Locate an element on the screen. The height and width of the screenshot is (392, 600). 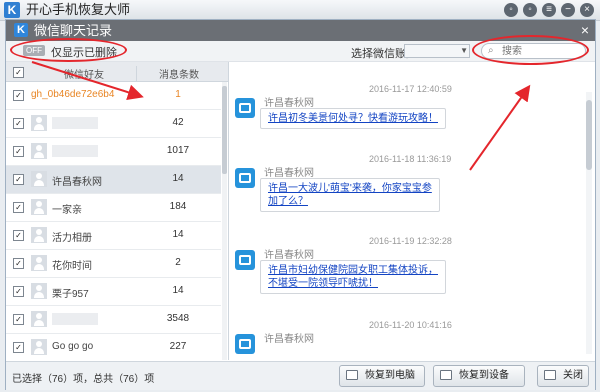
message-link-bubble: 许昌初冬美景何处寻？快看游玩攻略！ is located at coordinates (353, 118).